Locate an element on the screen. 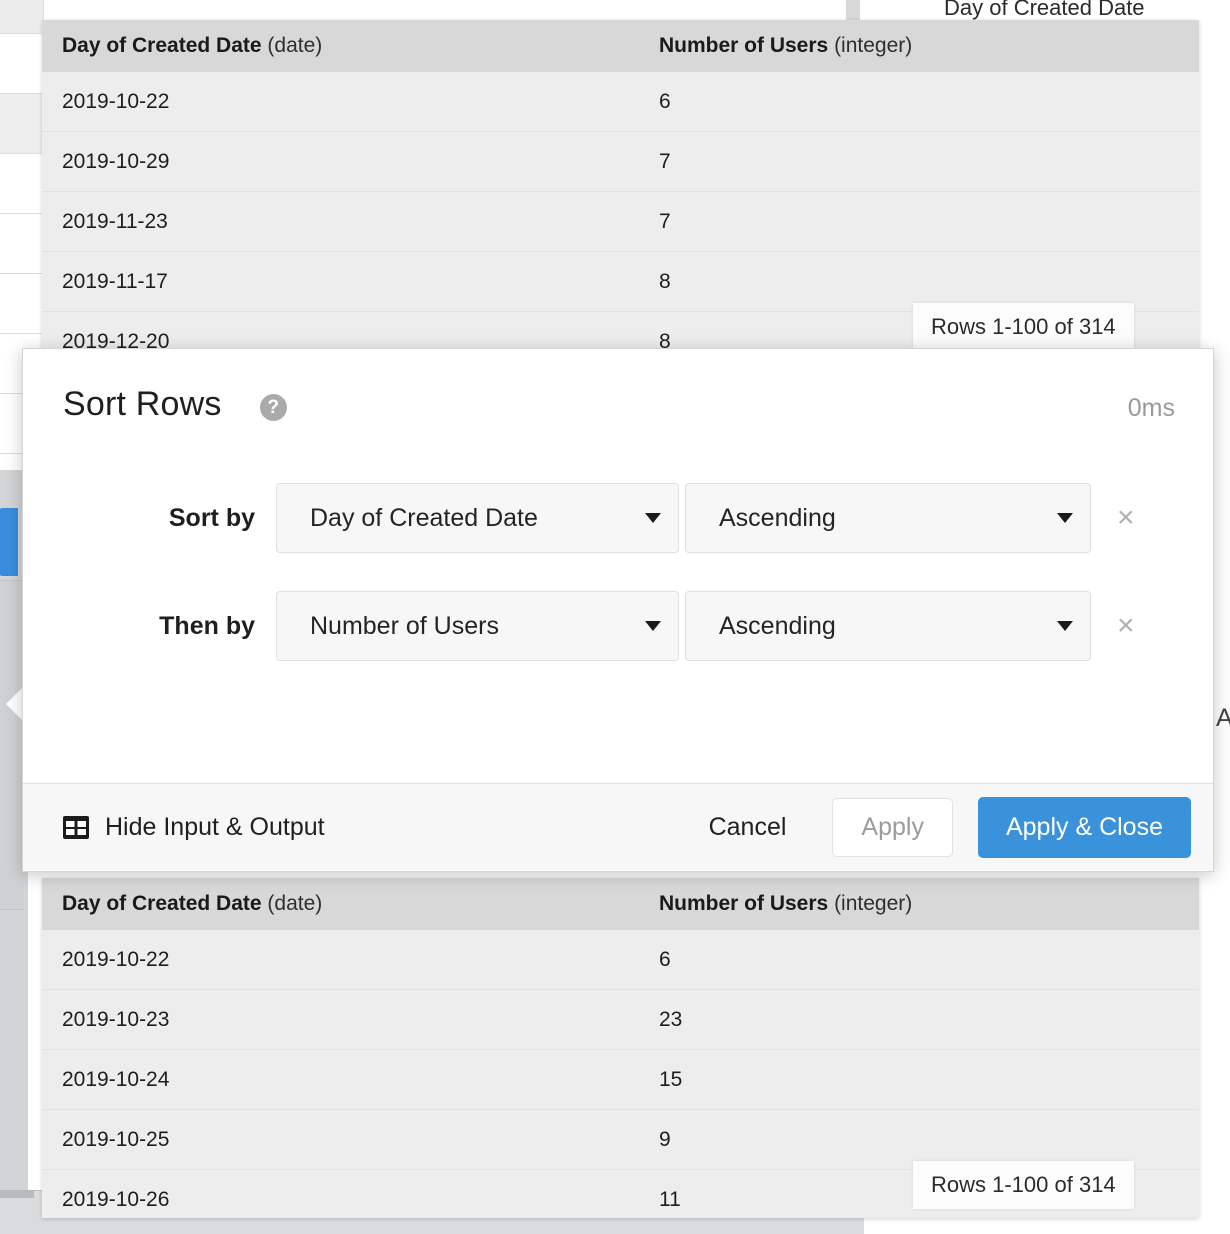 The height and width of the screenshot is (1234, 1230). table-grid-icon is located at coordinates (76, 827).